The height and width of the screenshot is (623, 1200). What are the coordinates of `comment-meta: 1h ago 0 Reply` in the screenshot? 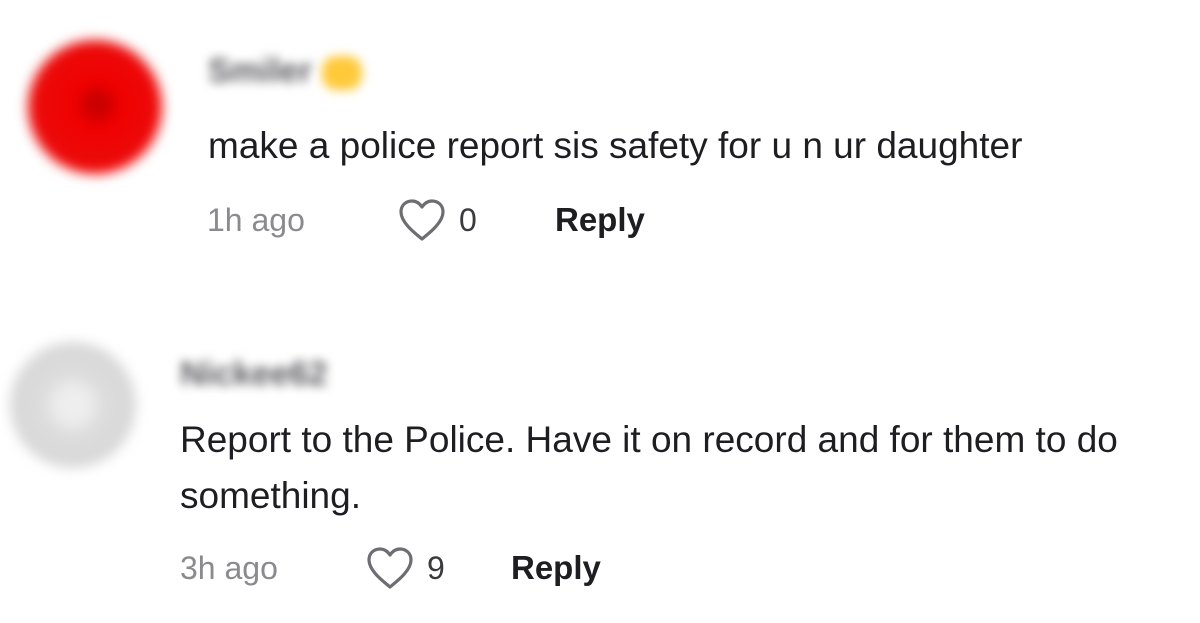 It's located at (426, 220).